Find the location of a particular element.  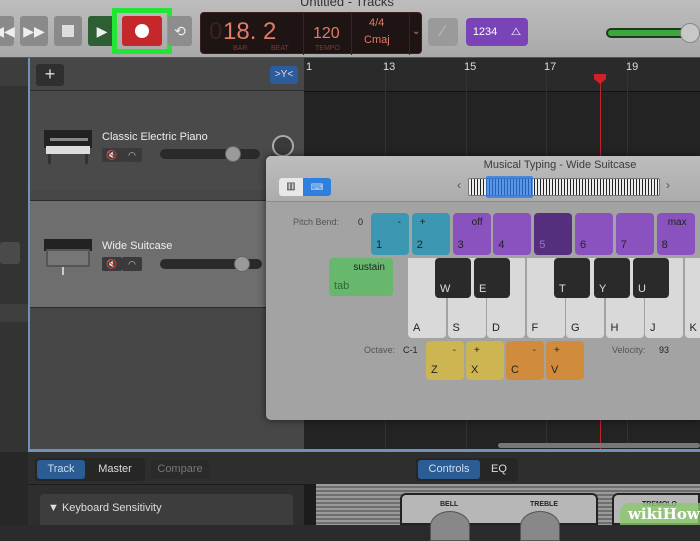

plugin-controls-box: BELL TREBLE is located at coordinates (499, 509).